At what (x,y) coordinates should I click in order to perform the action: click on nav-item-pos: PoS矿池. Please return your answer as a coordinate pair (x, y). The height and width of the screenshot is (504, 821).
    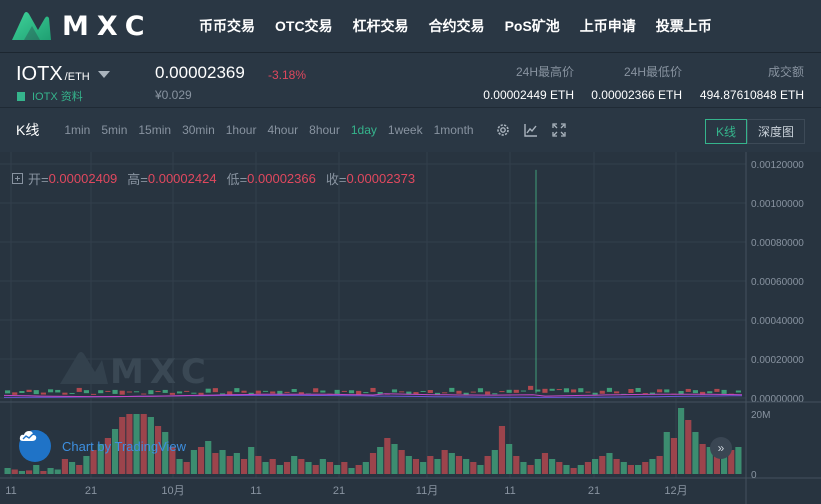
    Looking at the image, I should click on (532, 26).